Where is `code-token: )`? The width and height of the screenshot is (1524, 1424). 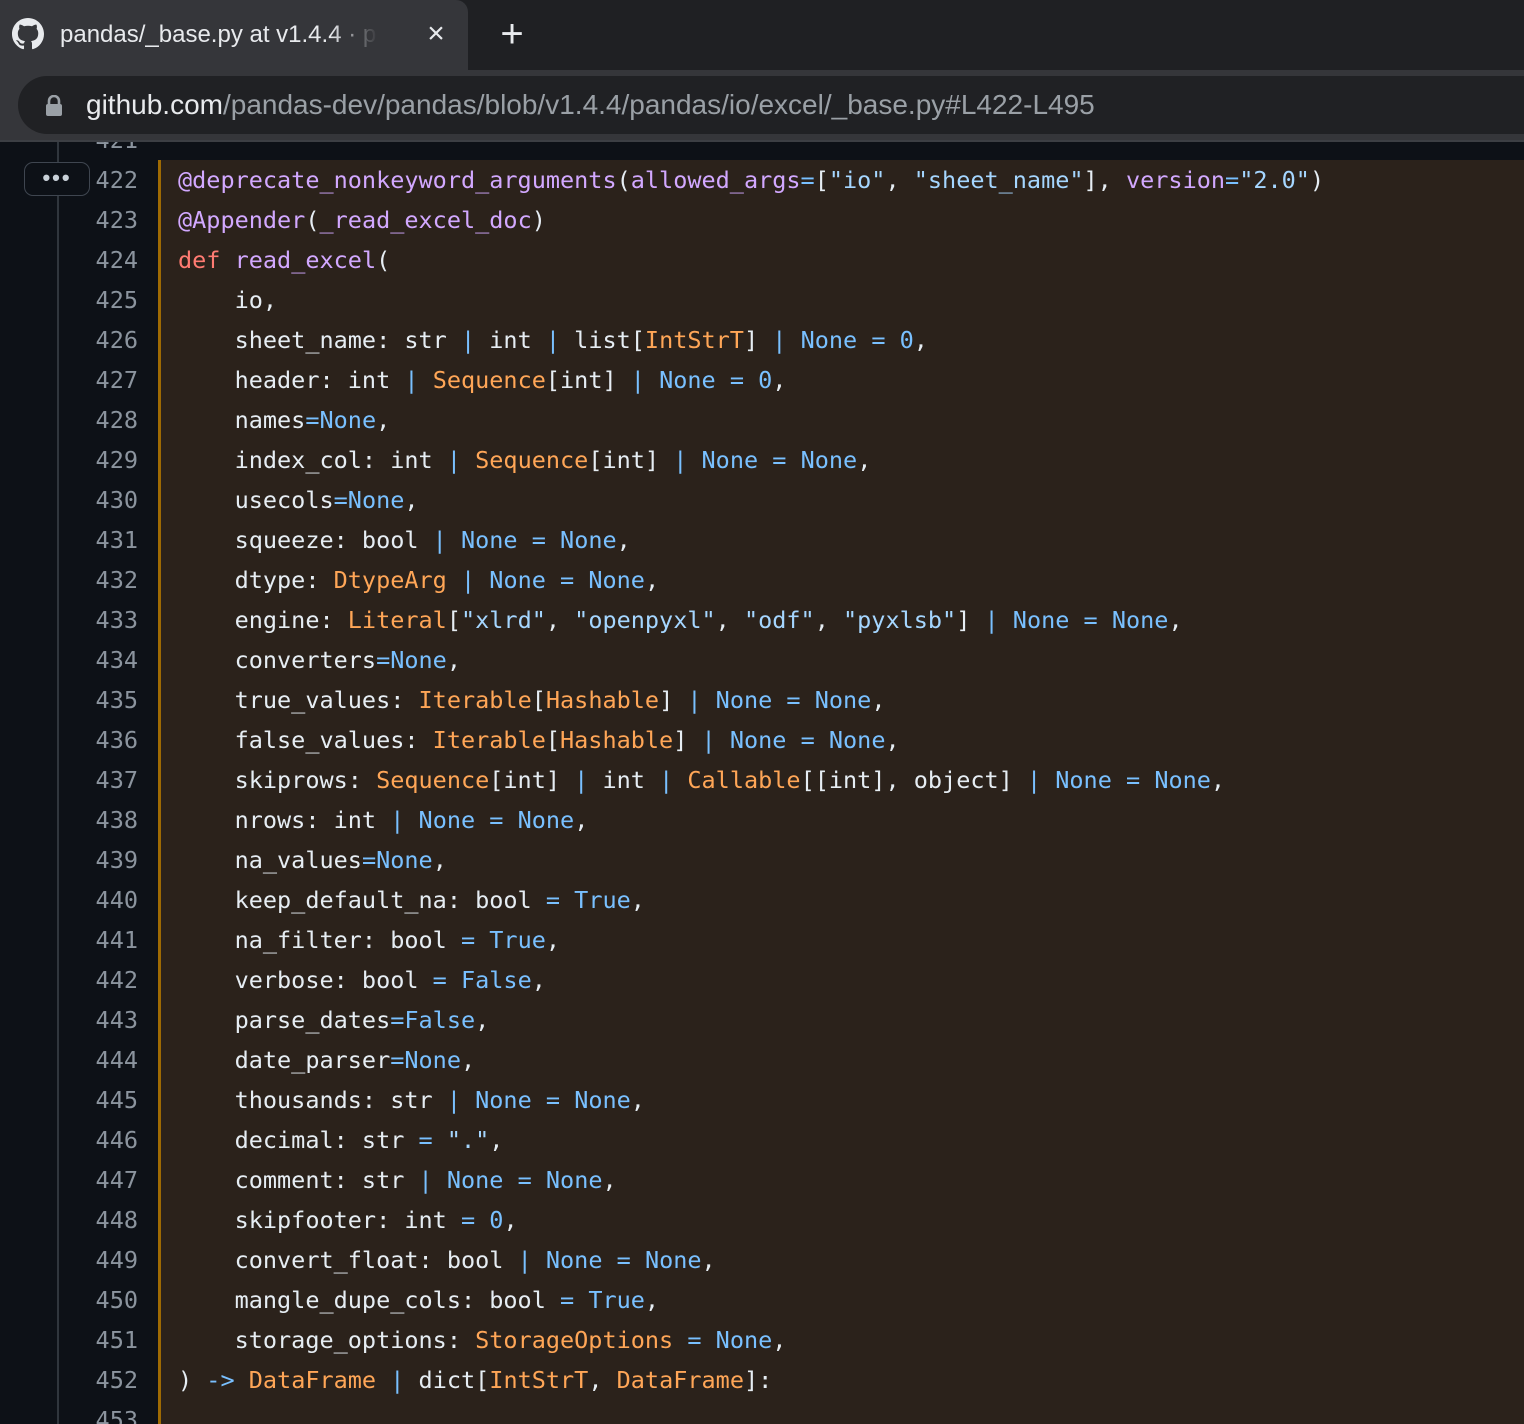 code-token: ) is located at coordinates (192, 1380).